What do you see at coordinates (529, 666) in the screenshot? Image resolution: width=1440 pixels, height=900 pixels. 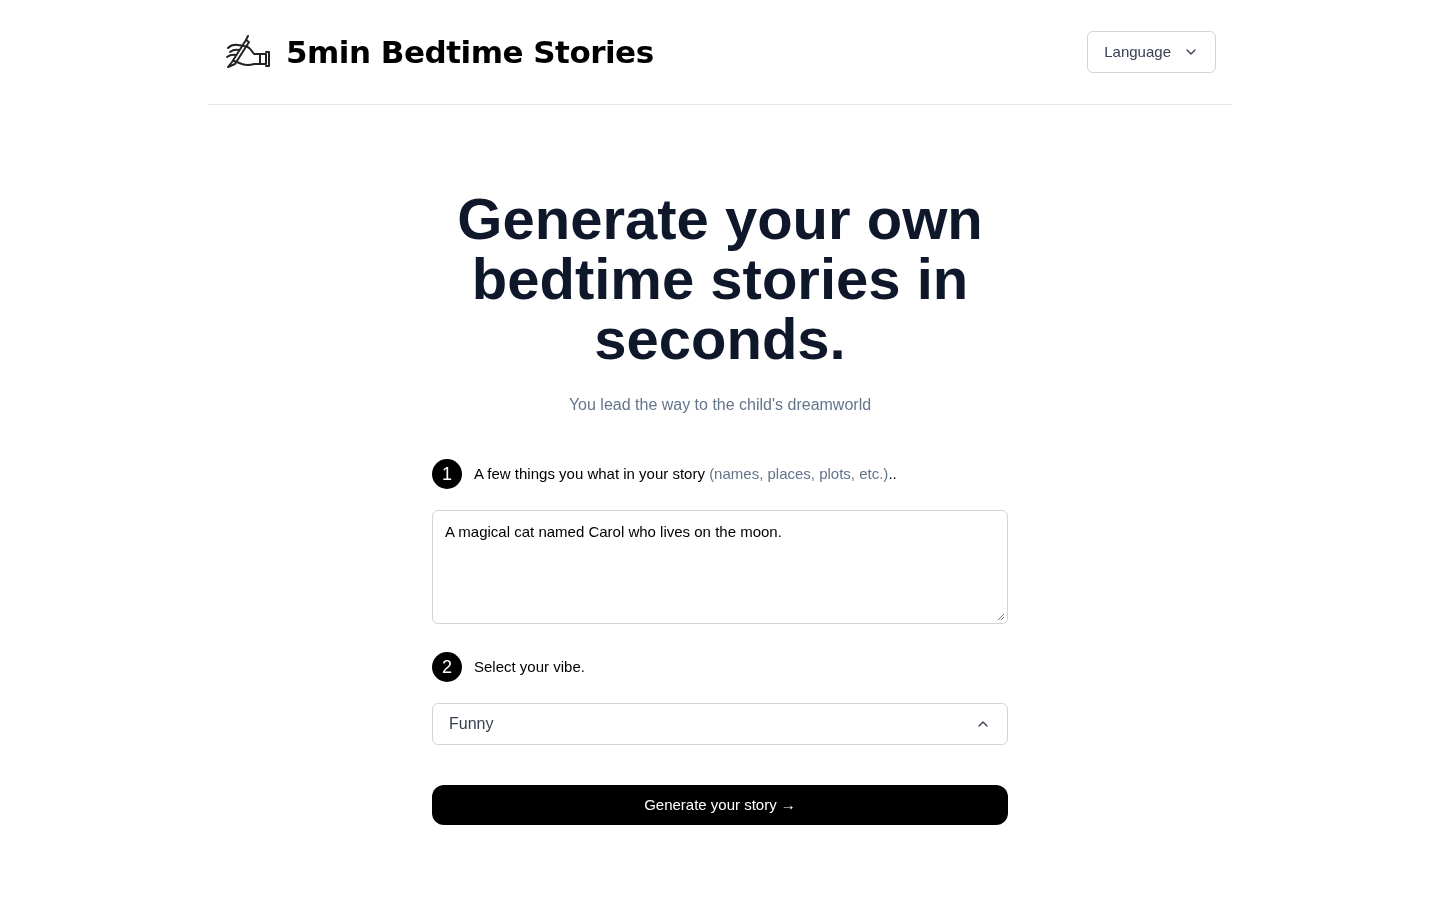 I see `step-label: Select your vibe.` at bounding box center [529, 666].